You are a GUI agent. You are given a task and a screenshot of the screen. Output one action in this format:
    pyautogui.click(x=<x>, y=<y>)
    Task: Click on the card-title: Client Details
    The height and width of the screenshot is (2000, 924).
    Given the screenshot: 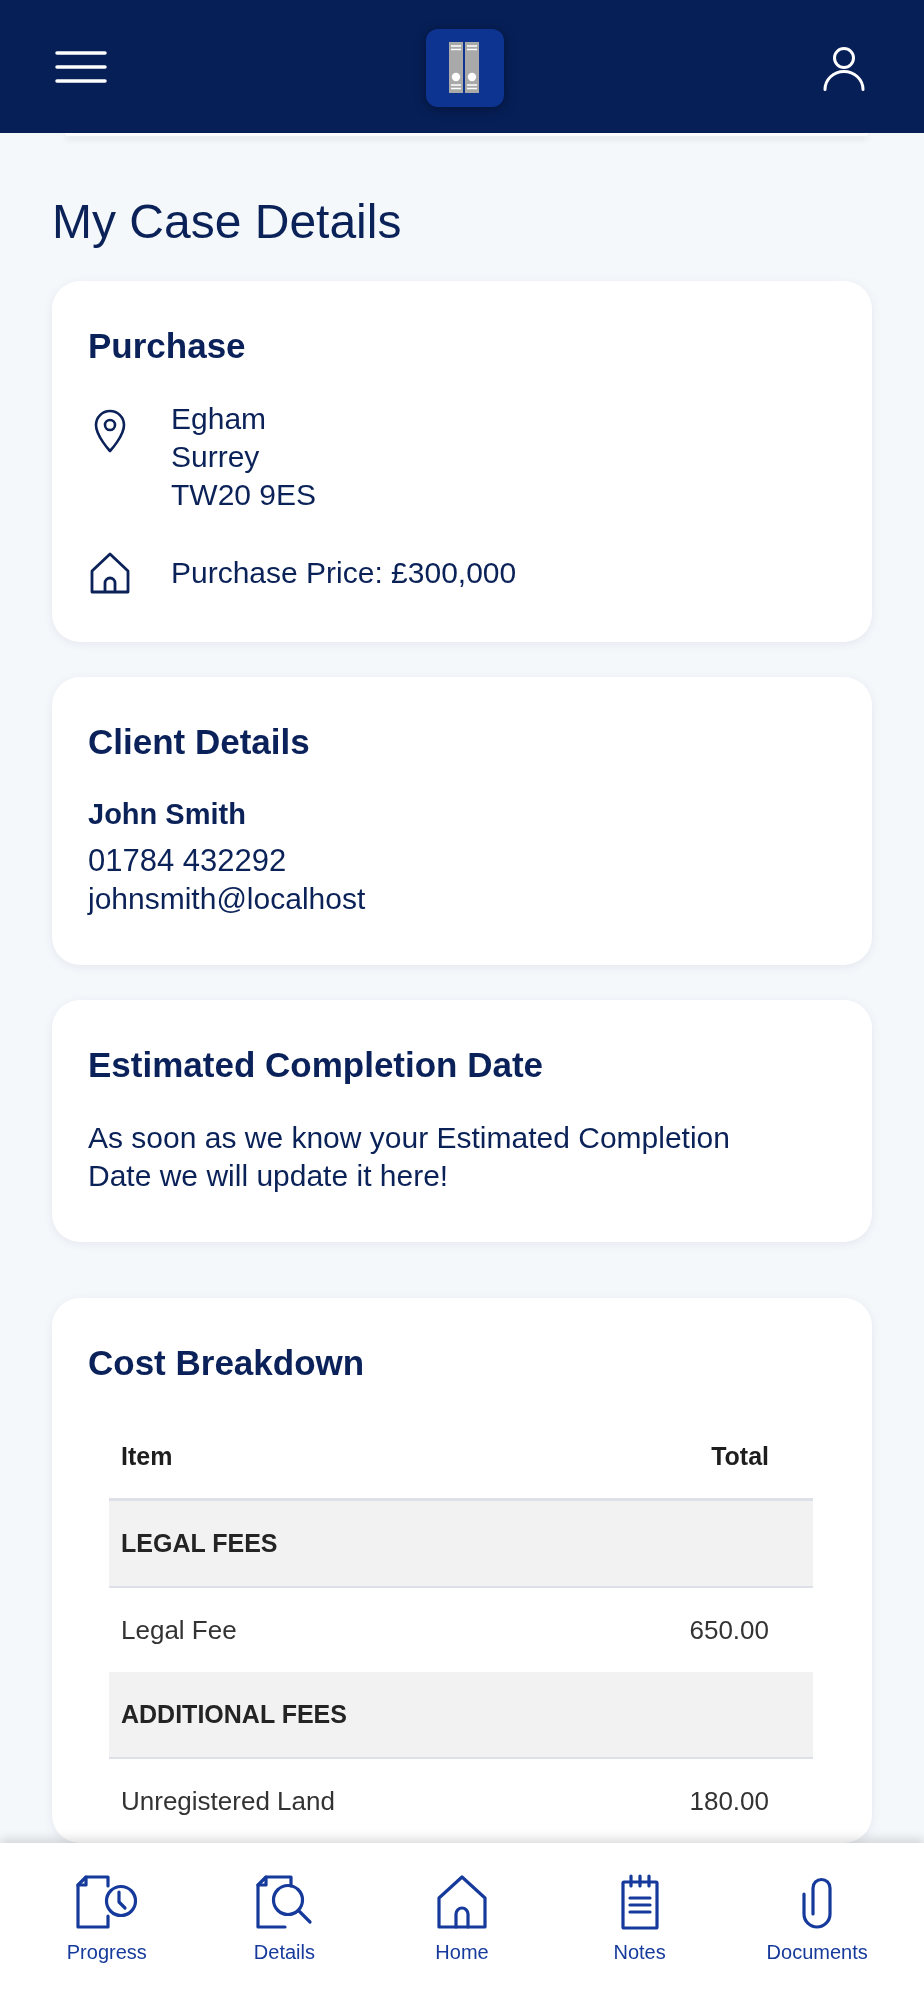 What is the action you would take?
    pyautogui.click(x=199, y=742)
    